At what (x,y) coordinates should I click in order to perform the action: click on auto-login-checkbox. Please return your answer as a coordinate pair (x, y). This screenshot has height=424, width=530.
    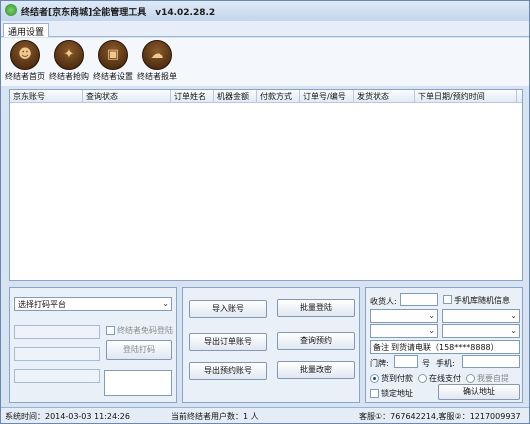
    Looking at the image, I should click on (110, 330).